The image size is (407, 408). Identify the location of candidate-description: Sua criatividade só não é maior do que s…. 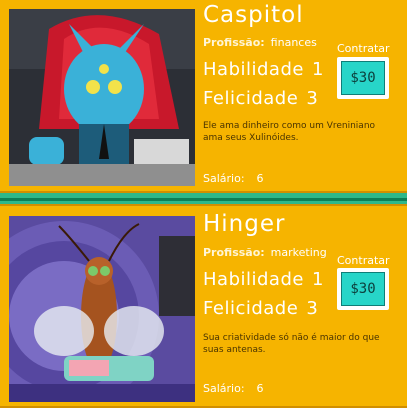
(291, 344).